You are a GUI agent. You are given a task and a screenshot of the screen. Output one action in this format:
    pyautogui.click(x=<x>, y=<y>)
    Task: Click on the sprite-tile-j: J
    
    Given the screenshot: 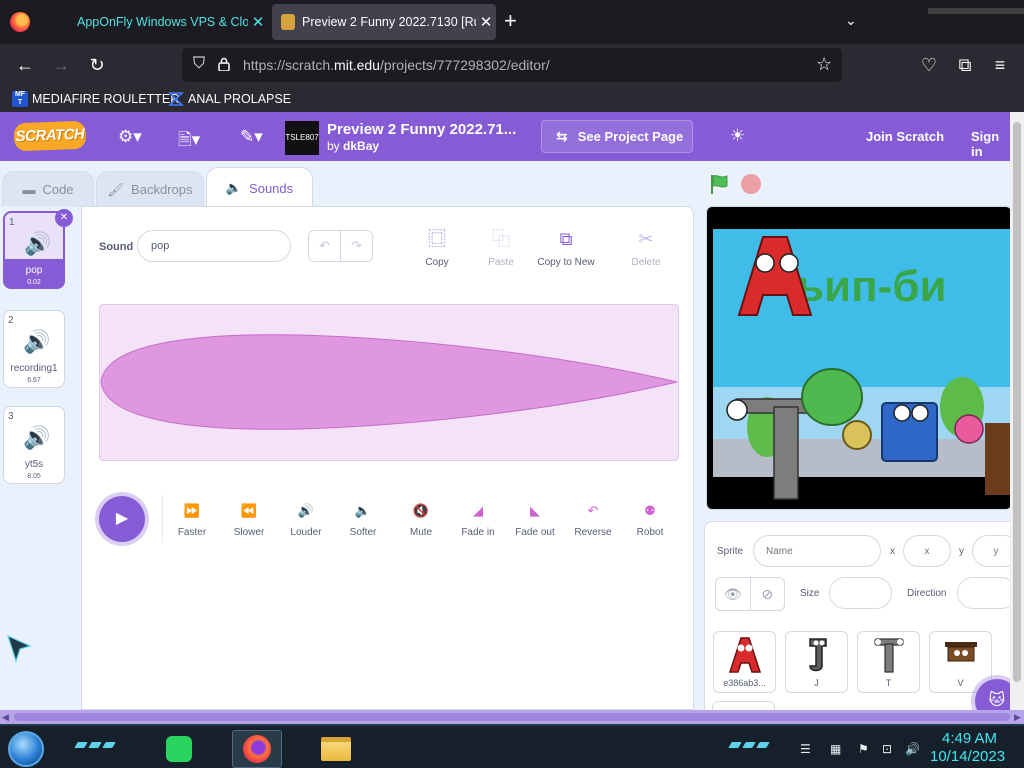 What is the action you would take?
    pyautogui.click(x=816, y=662)
    